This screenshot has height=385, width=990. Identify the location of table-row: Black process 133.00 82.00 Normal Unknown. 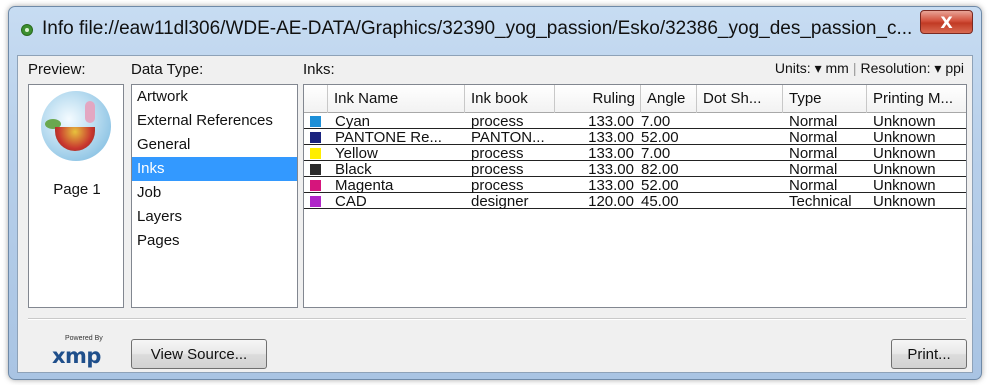
(635, 169).